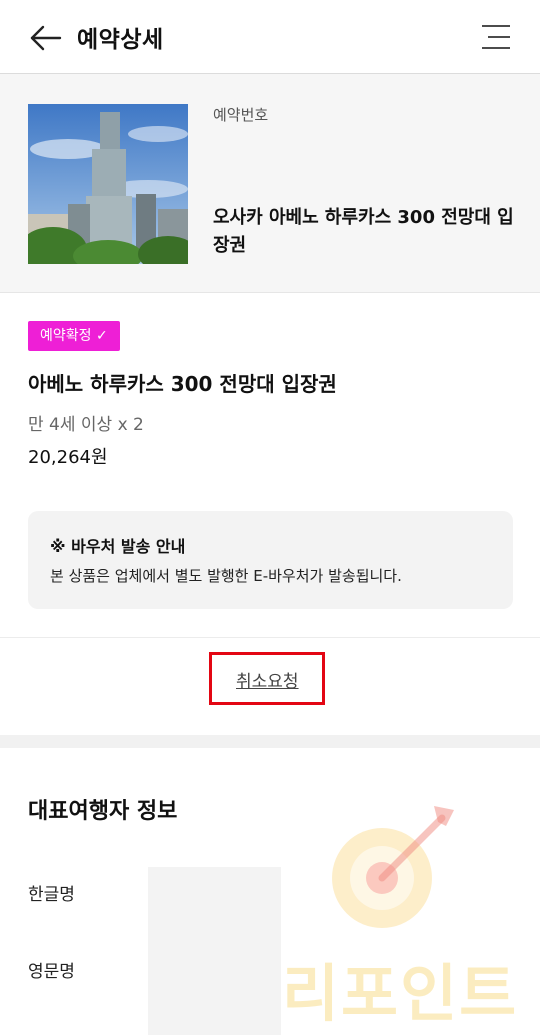 Image resolution: width=540 pixels, height=1035 pixels. What do you see at coordinates (270, 741) in the screenshot?
I see `section-separator` at bounding box center [270, 741].